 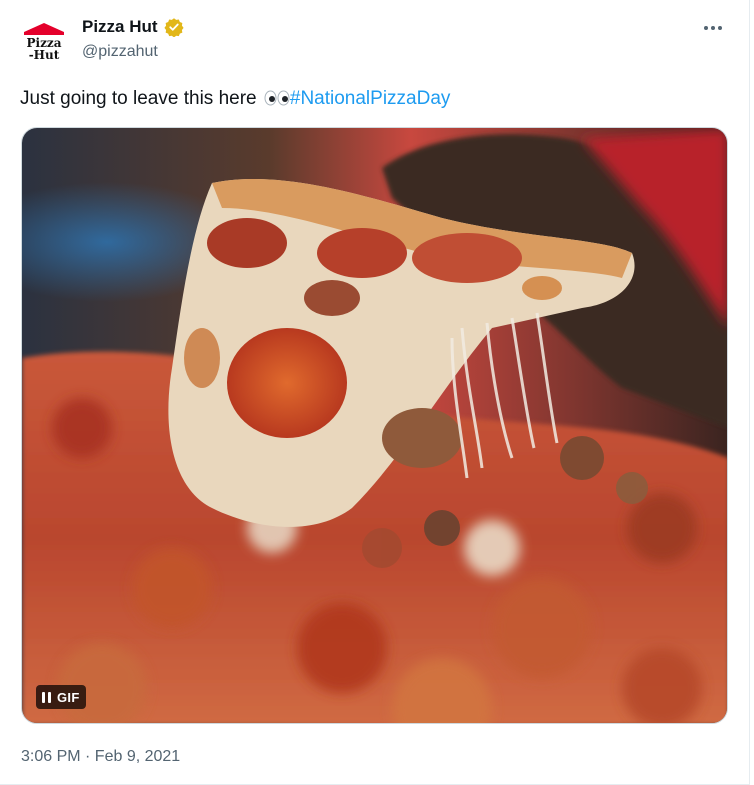 What do you see at coordinates (141, 98) in the screenshot?
I see `tweet-text-body: Just going to leave this here` at bounding box center [141, 98].